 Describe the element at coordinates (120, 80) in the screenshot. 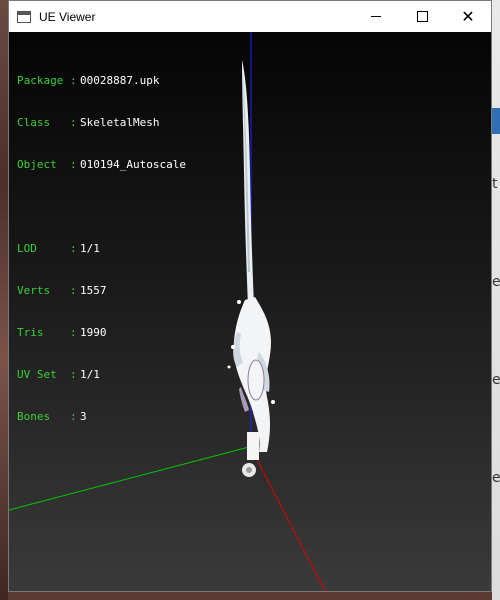

I see `info-value: 00028887.upk` at that location.